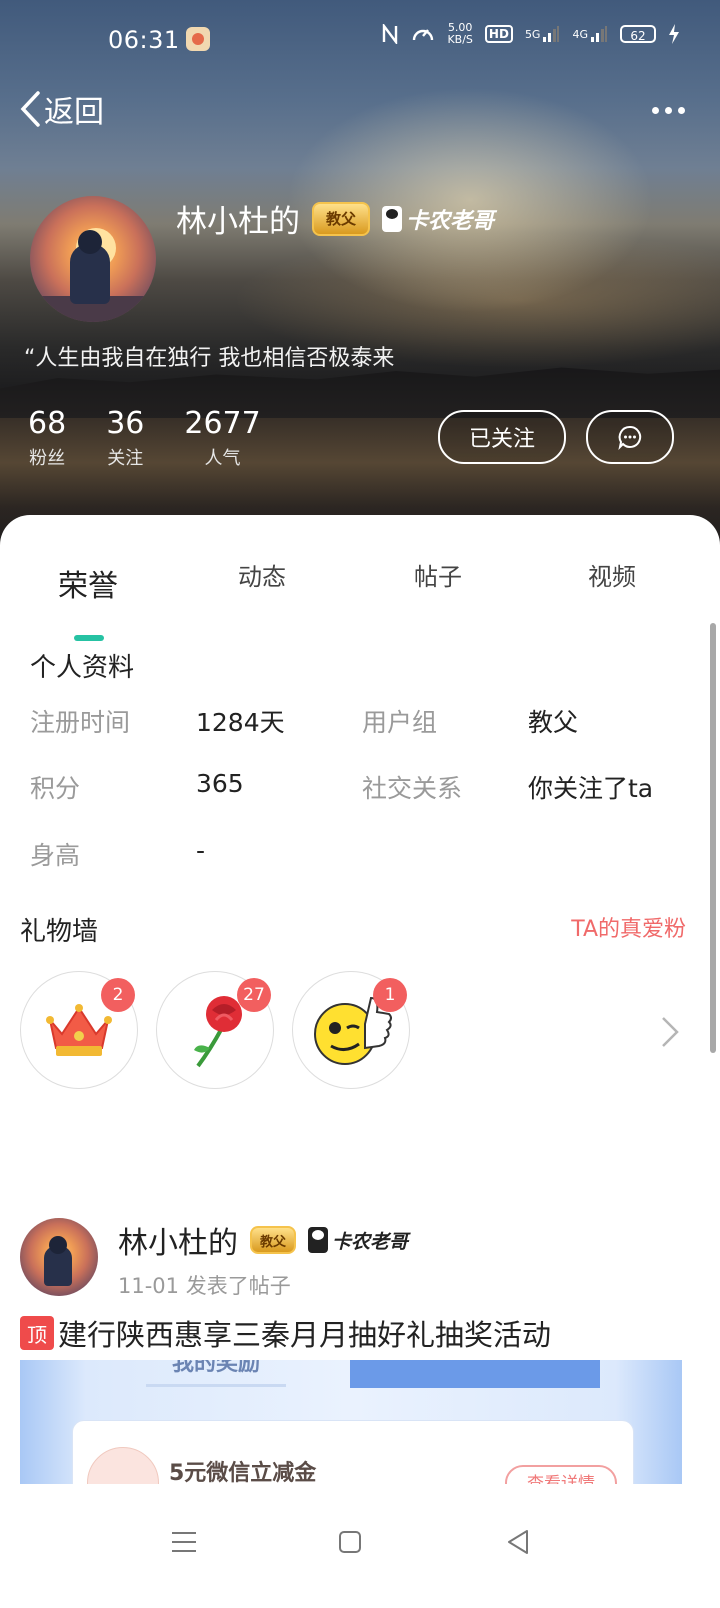 Image resolution: width=720 pixels, height=1608 pixels. I want to click on pinned-tag: 顶, so click(37, 1333).